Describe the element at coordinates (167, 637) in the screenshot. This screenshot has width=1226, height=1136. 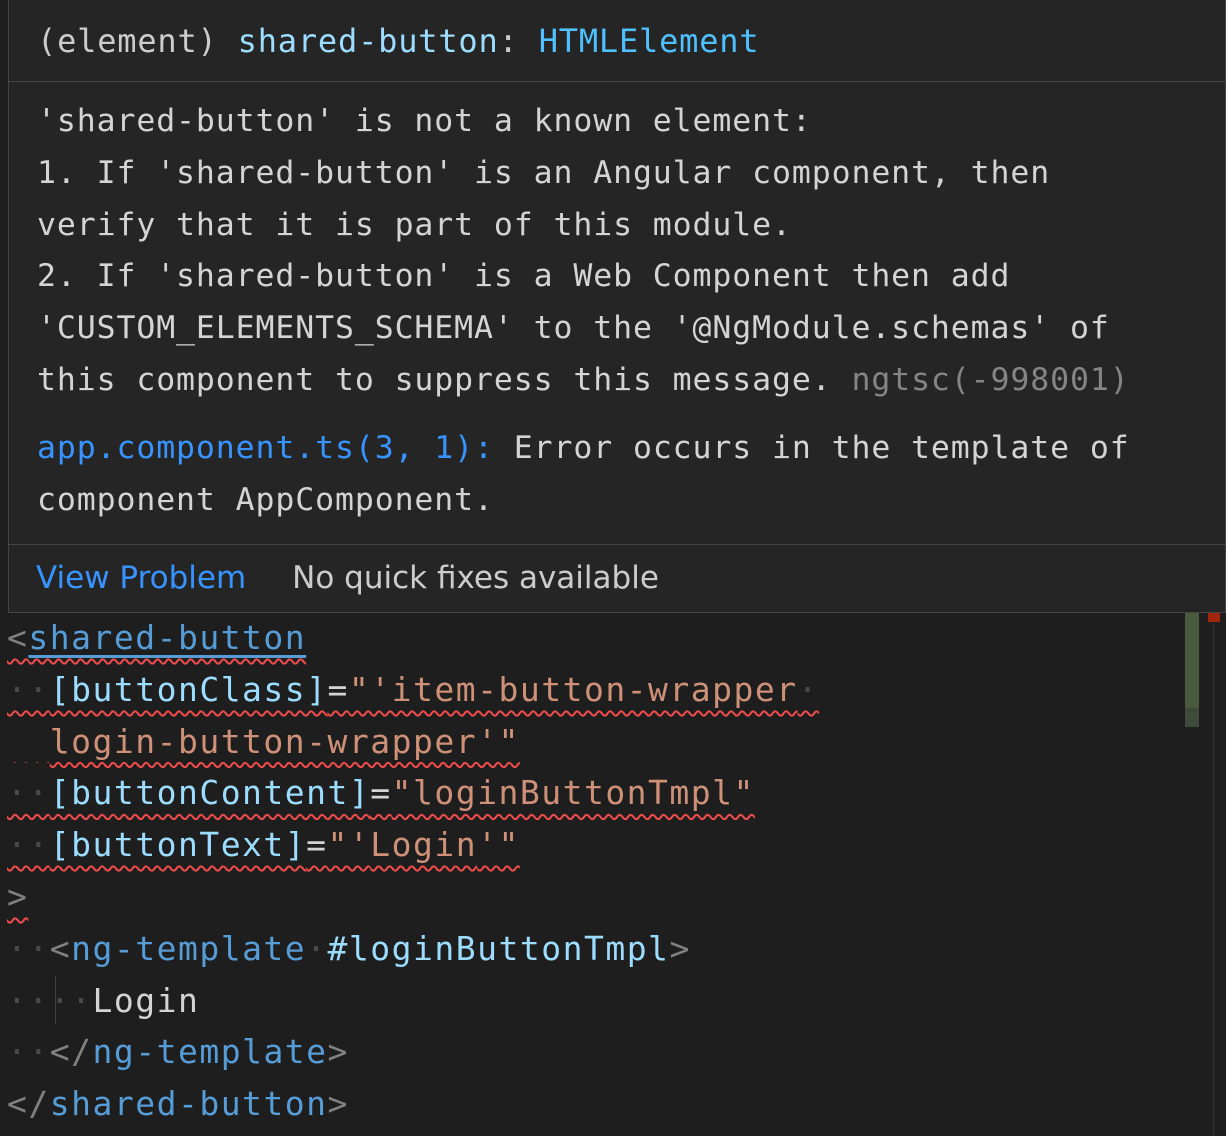
I see `tag-name-shared-button: shared-button` at that location.